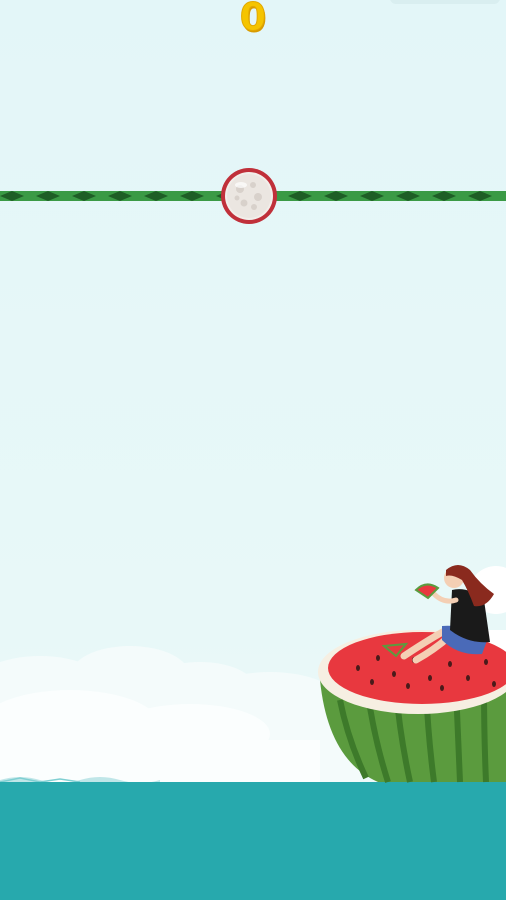 The width and height of the screenshot is (506, 900). What do you see at coordinates (253, 20) in the screenshot?
I see `score-counter: 0` at bounding box center [253, 20].